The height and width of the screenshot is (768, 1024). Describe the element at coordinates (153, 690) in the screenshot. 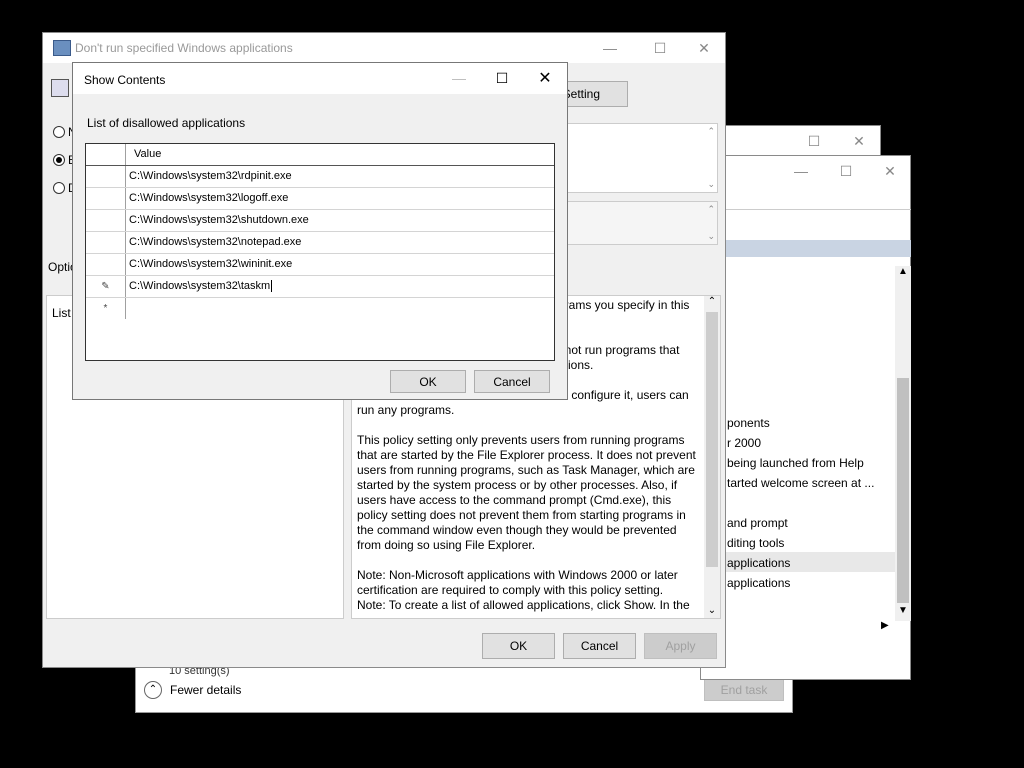

I see `chevron-up-icon: ⌃` at that location.